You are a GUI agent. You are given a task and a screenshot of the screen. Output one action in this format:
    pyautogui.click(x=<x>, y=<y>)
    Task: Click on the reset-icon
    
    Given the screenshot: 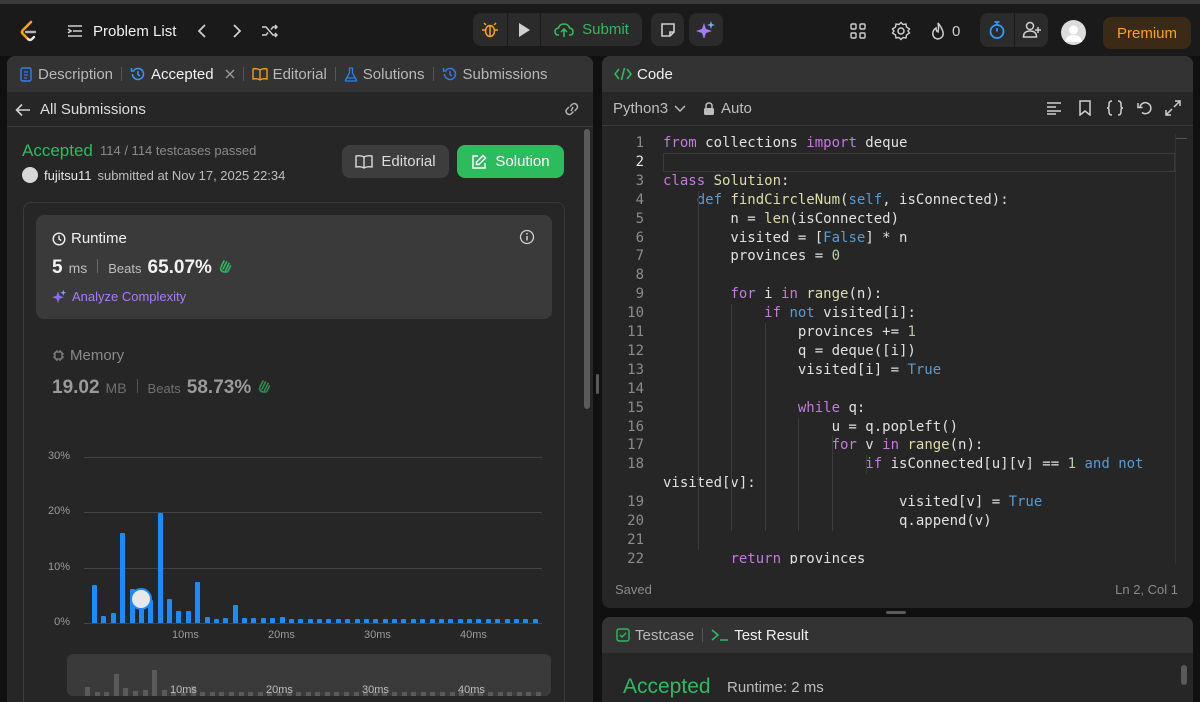 What is the action you would take?
    pyautogui.click(x=1145, y=110)
    